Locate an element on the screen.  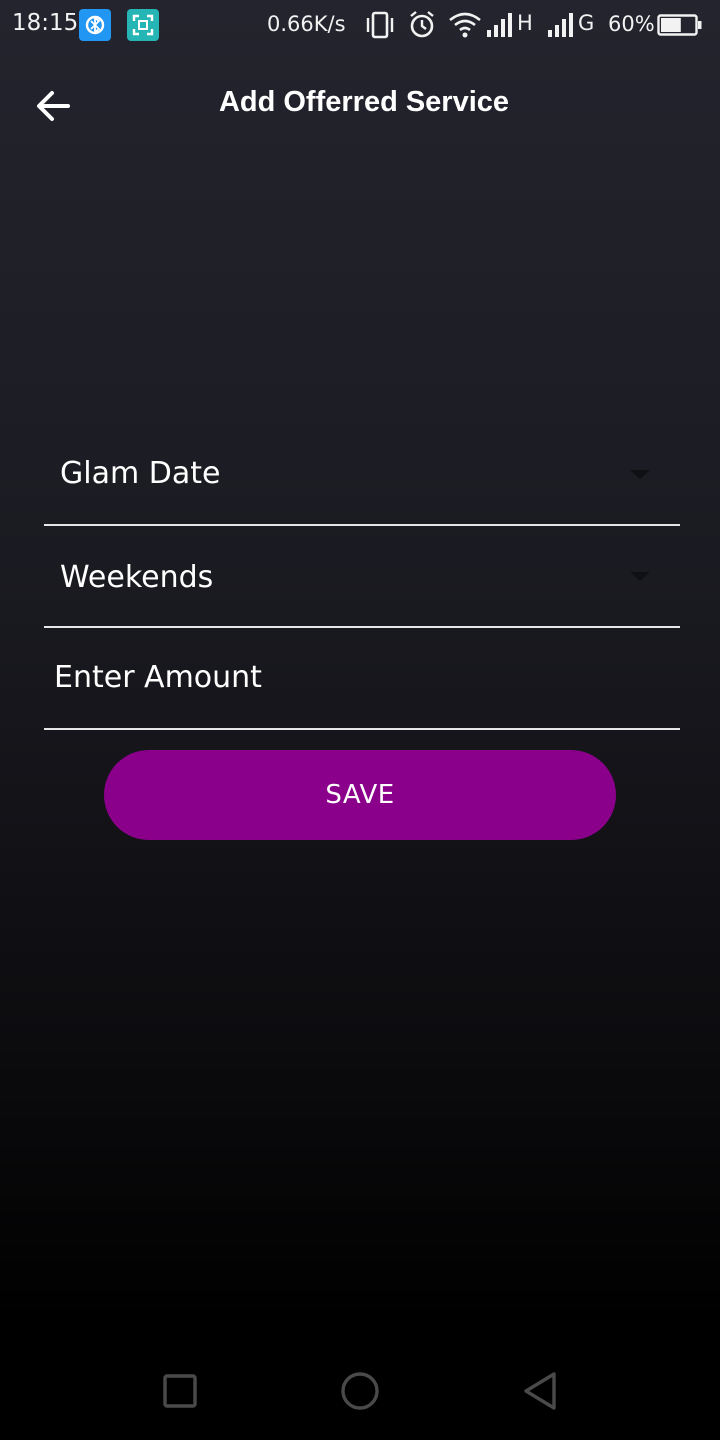
schedule-select-value: Weekends is located at coordinates (137, 577).